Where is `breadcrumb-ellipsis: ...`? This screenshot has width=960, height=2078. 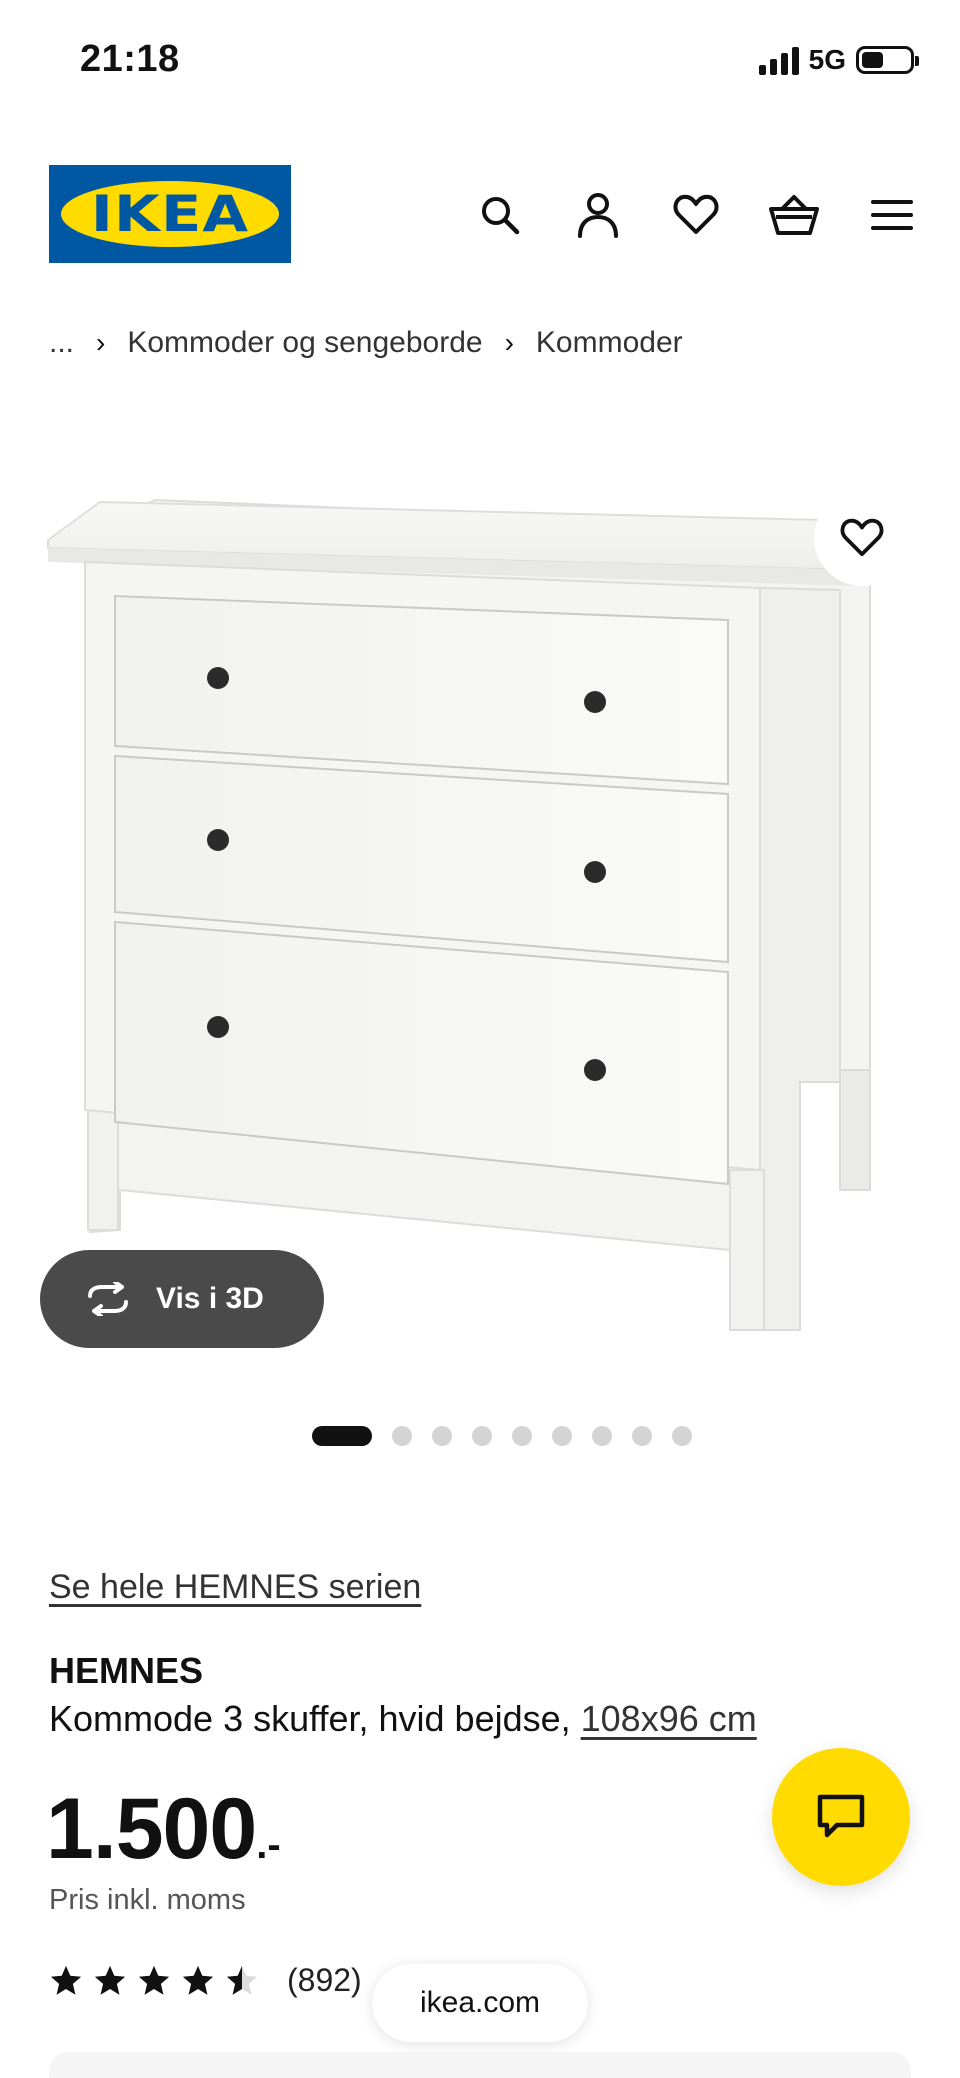
breadcrumb-ellipsis: ... is located at coordinates (61, 343).